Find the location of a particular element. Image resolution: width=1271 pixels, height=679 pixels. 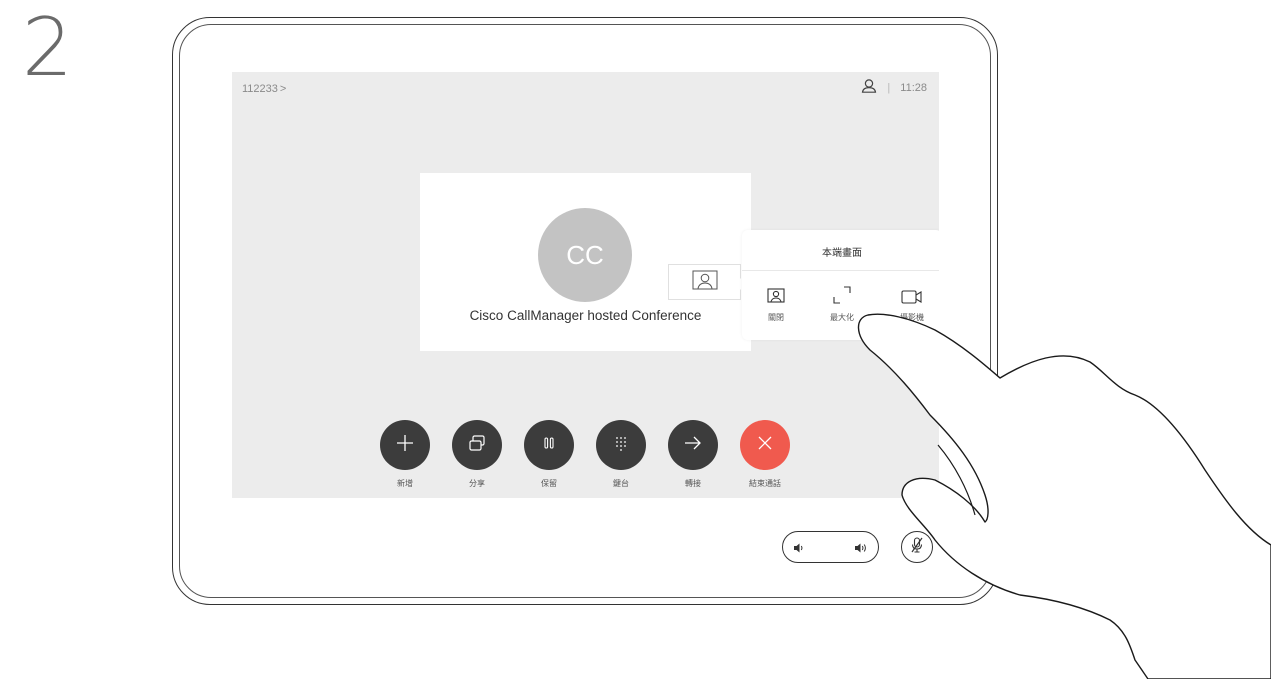

keypad-icon is located at coordinates (621, 445).